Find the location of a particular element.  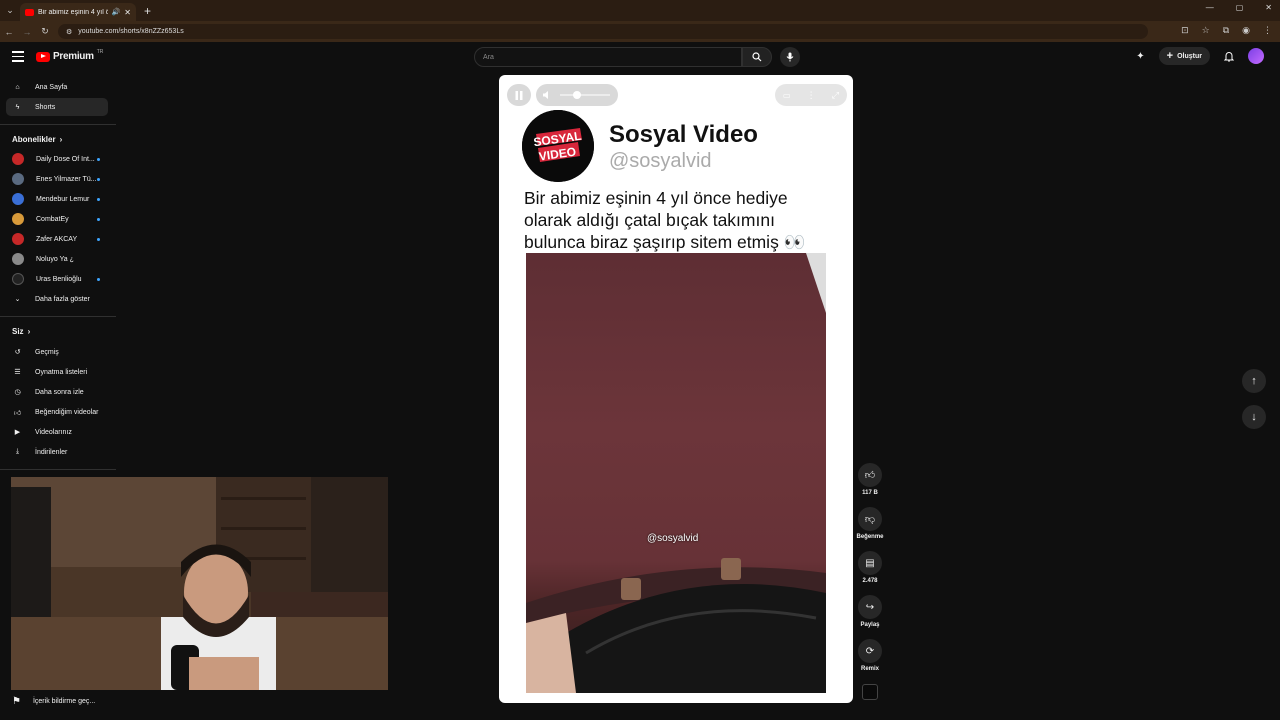

your-videos-icon: ▶ is located at coordinates (17, 432).